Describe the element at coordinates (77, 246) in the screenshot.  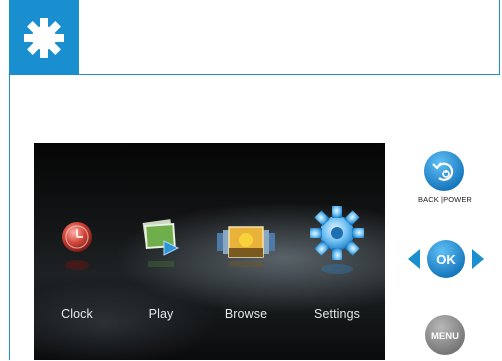
I see `clock-icon` at that location.